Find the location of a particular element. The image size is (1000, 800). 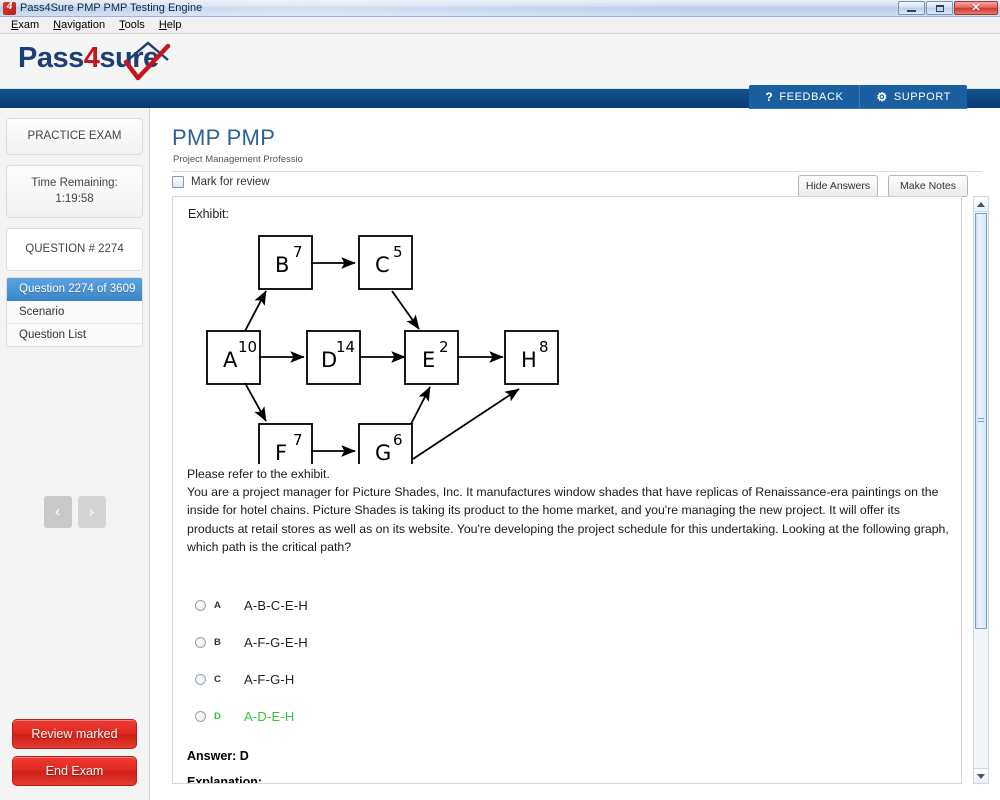

option-a: A A-B-C-E-H is located at coordinates (545, 605).